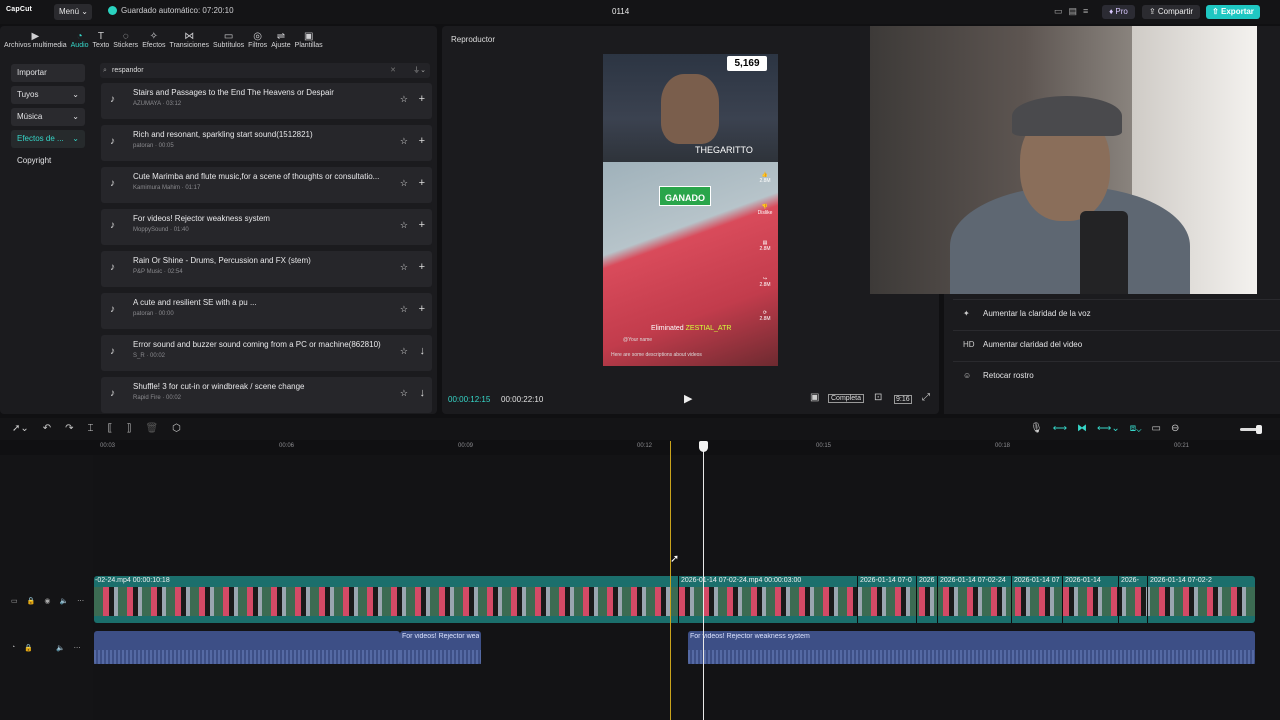  Describe the element at coordinates (48, 95) in the screenshot. I see `side-item-yours: Tuyos ⌄` at that location.